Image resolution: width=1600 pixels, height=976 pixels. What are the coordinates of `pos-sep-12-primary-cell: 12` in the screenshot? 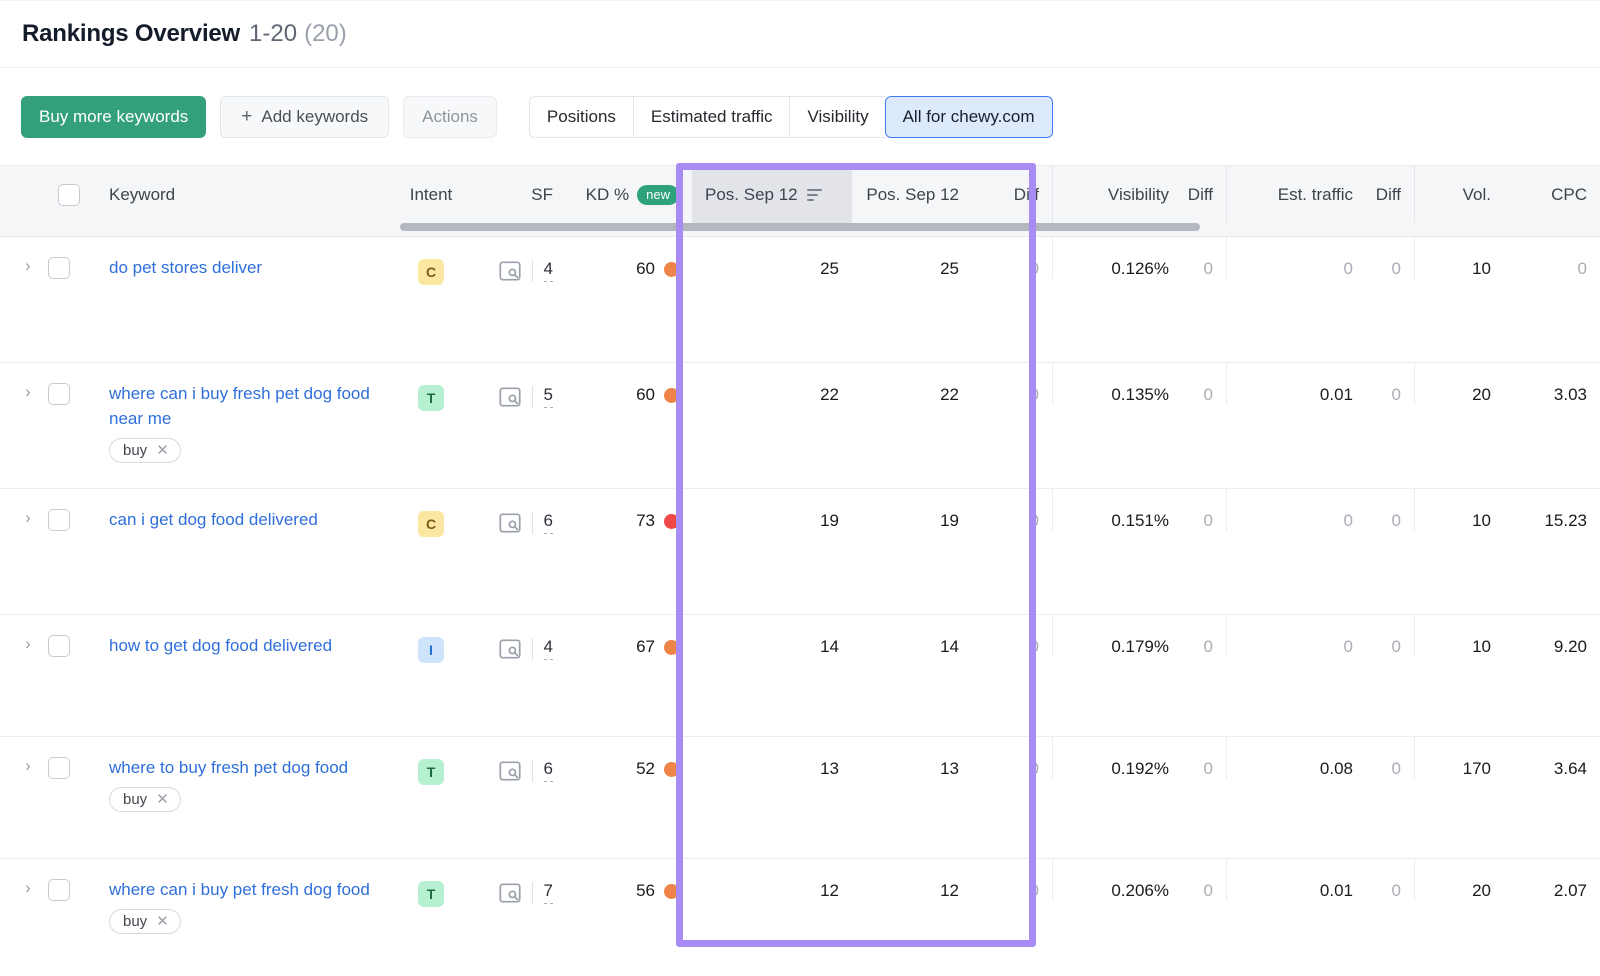 It's located at (829, 890).